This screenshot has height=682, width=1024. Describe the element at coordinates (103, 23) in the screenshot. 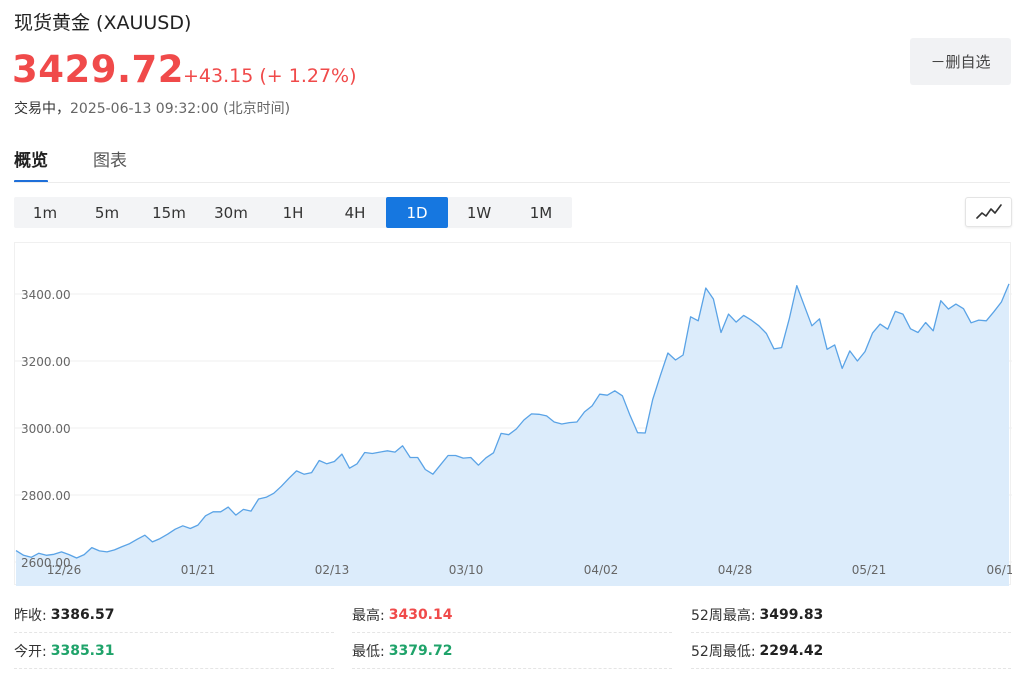

I see `instrument-title: 现货黄金 (XAUUSD)` at that location.